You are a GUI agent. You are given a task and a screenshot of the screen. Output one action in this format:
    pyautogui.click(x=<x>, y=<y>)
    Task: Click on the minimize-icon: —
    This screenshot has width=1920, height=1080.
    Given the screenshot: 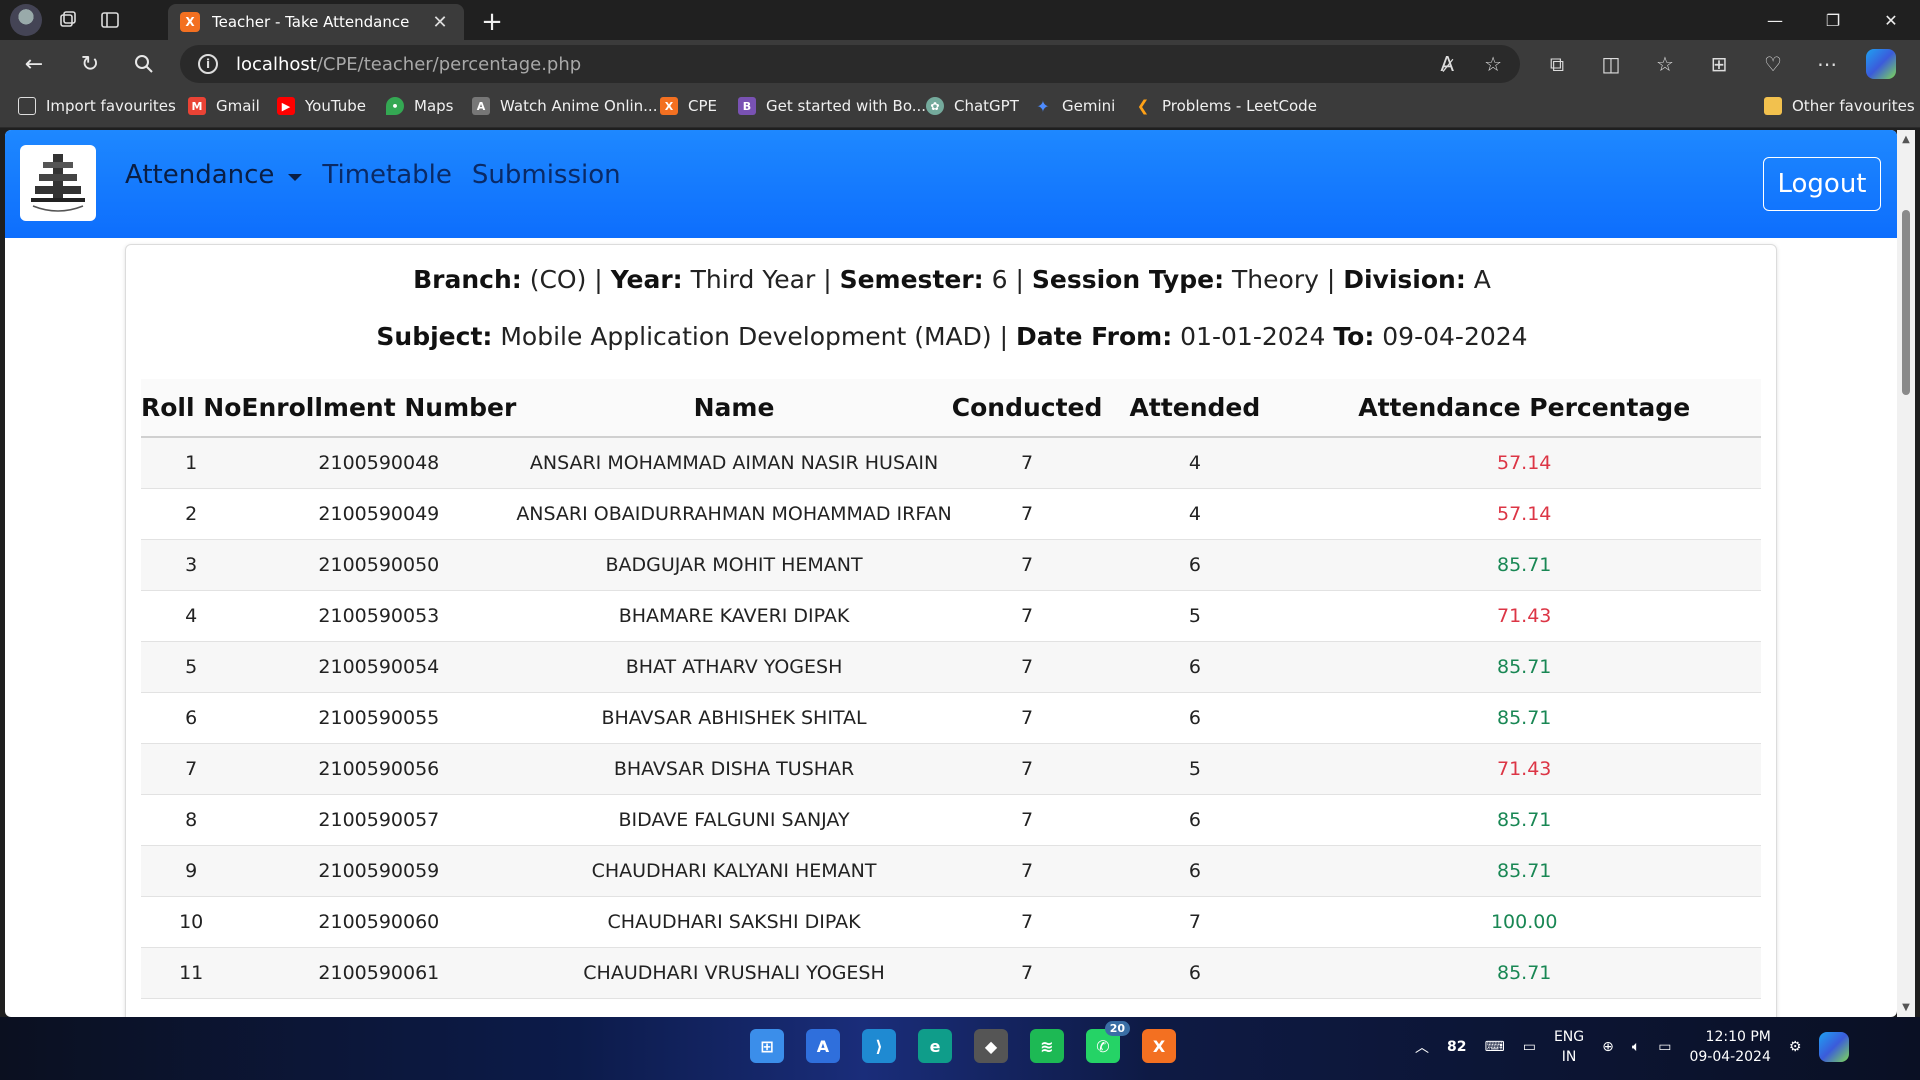 What is the action you would take?
    pyautogui.click(x=1775, y=20)
    